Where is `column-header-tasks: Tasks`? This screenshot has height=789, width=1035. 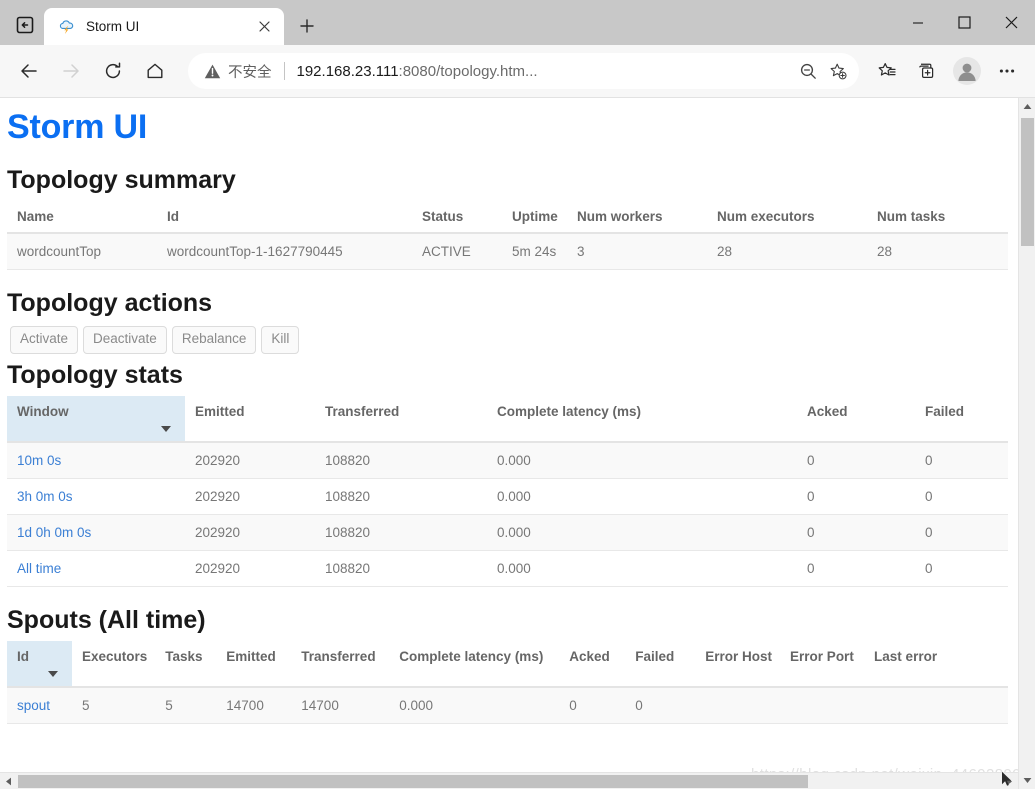
column-header-tasks: Tasks is located at coordinates (186, 664).